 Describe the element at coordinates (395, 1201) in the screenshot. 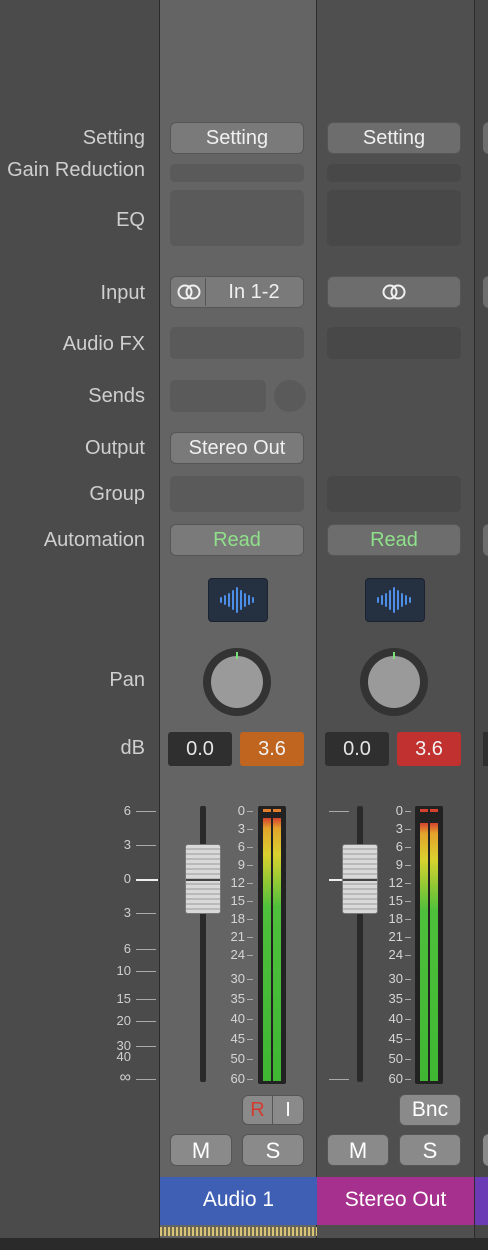

I see `track-name: Stereo Out` at that location.